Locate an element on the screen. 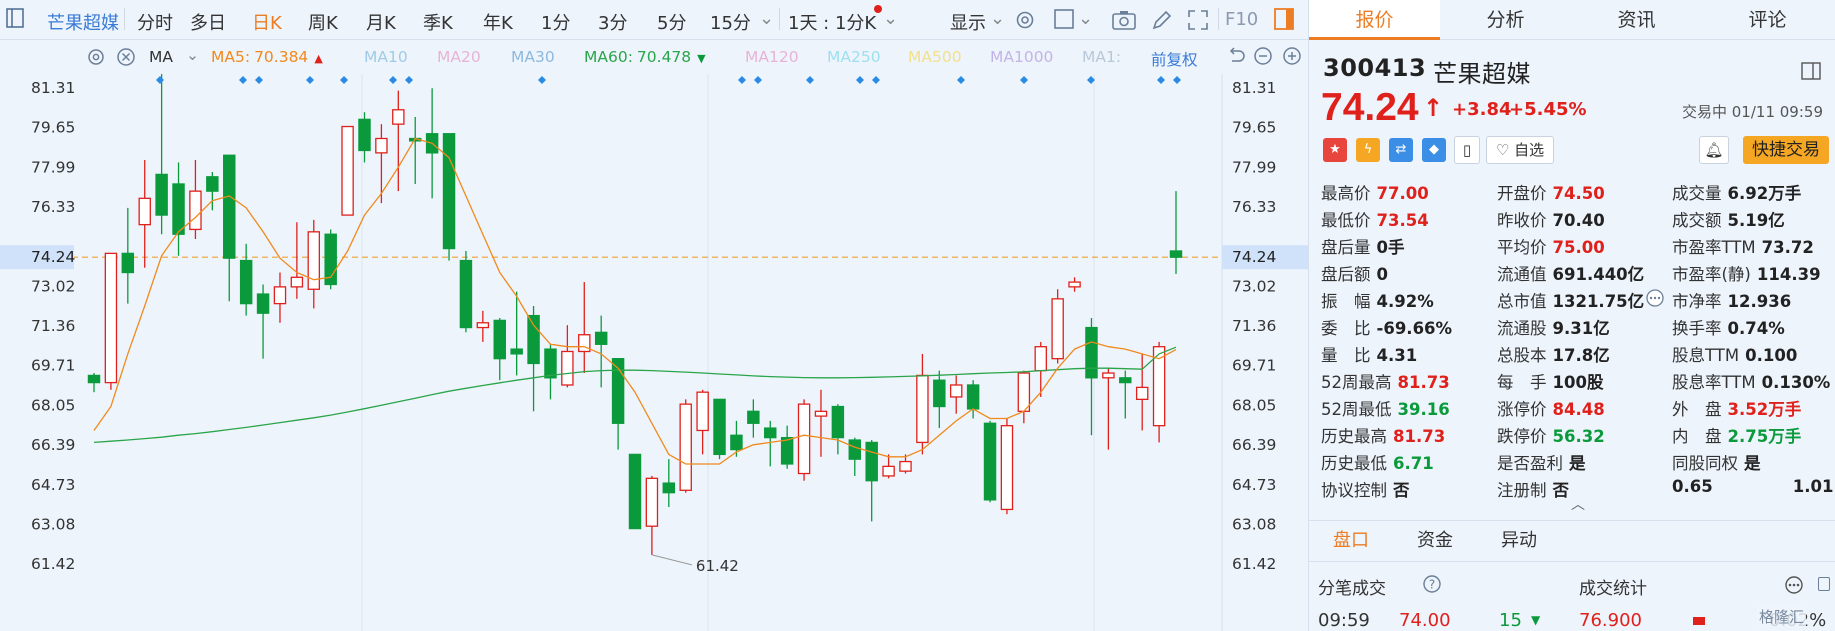  quote-value: 84.48 is located at coordinates (1578, 409).